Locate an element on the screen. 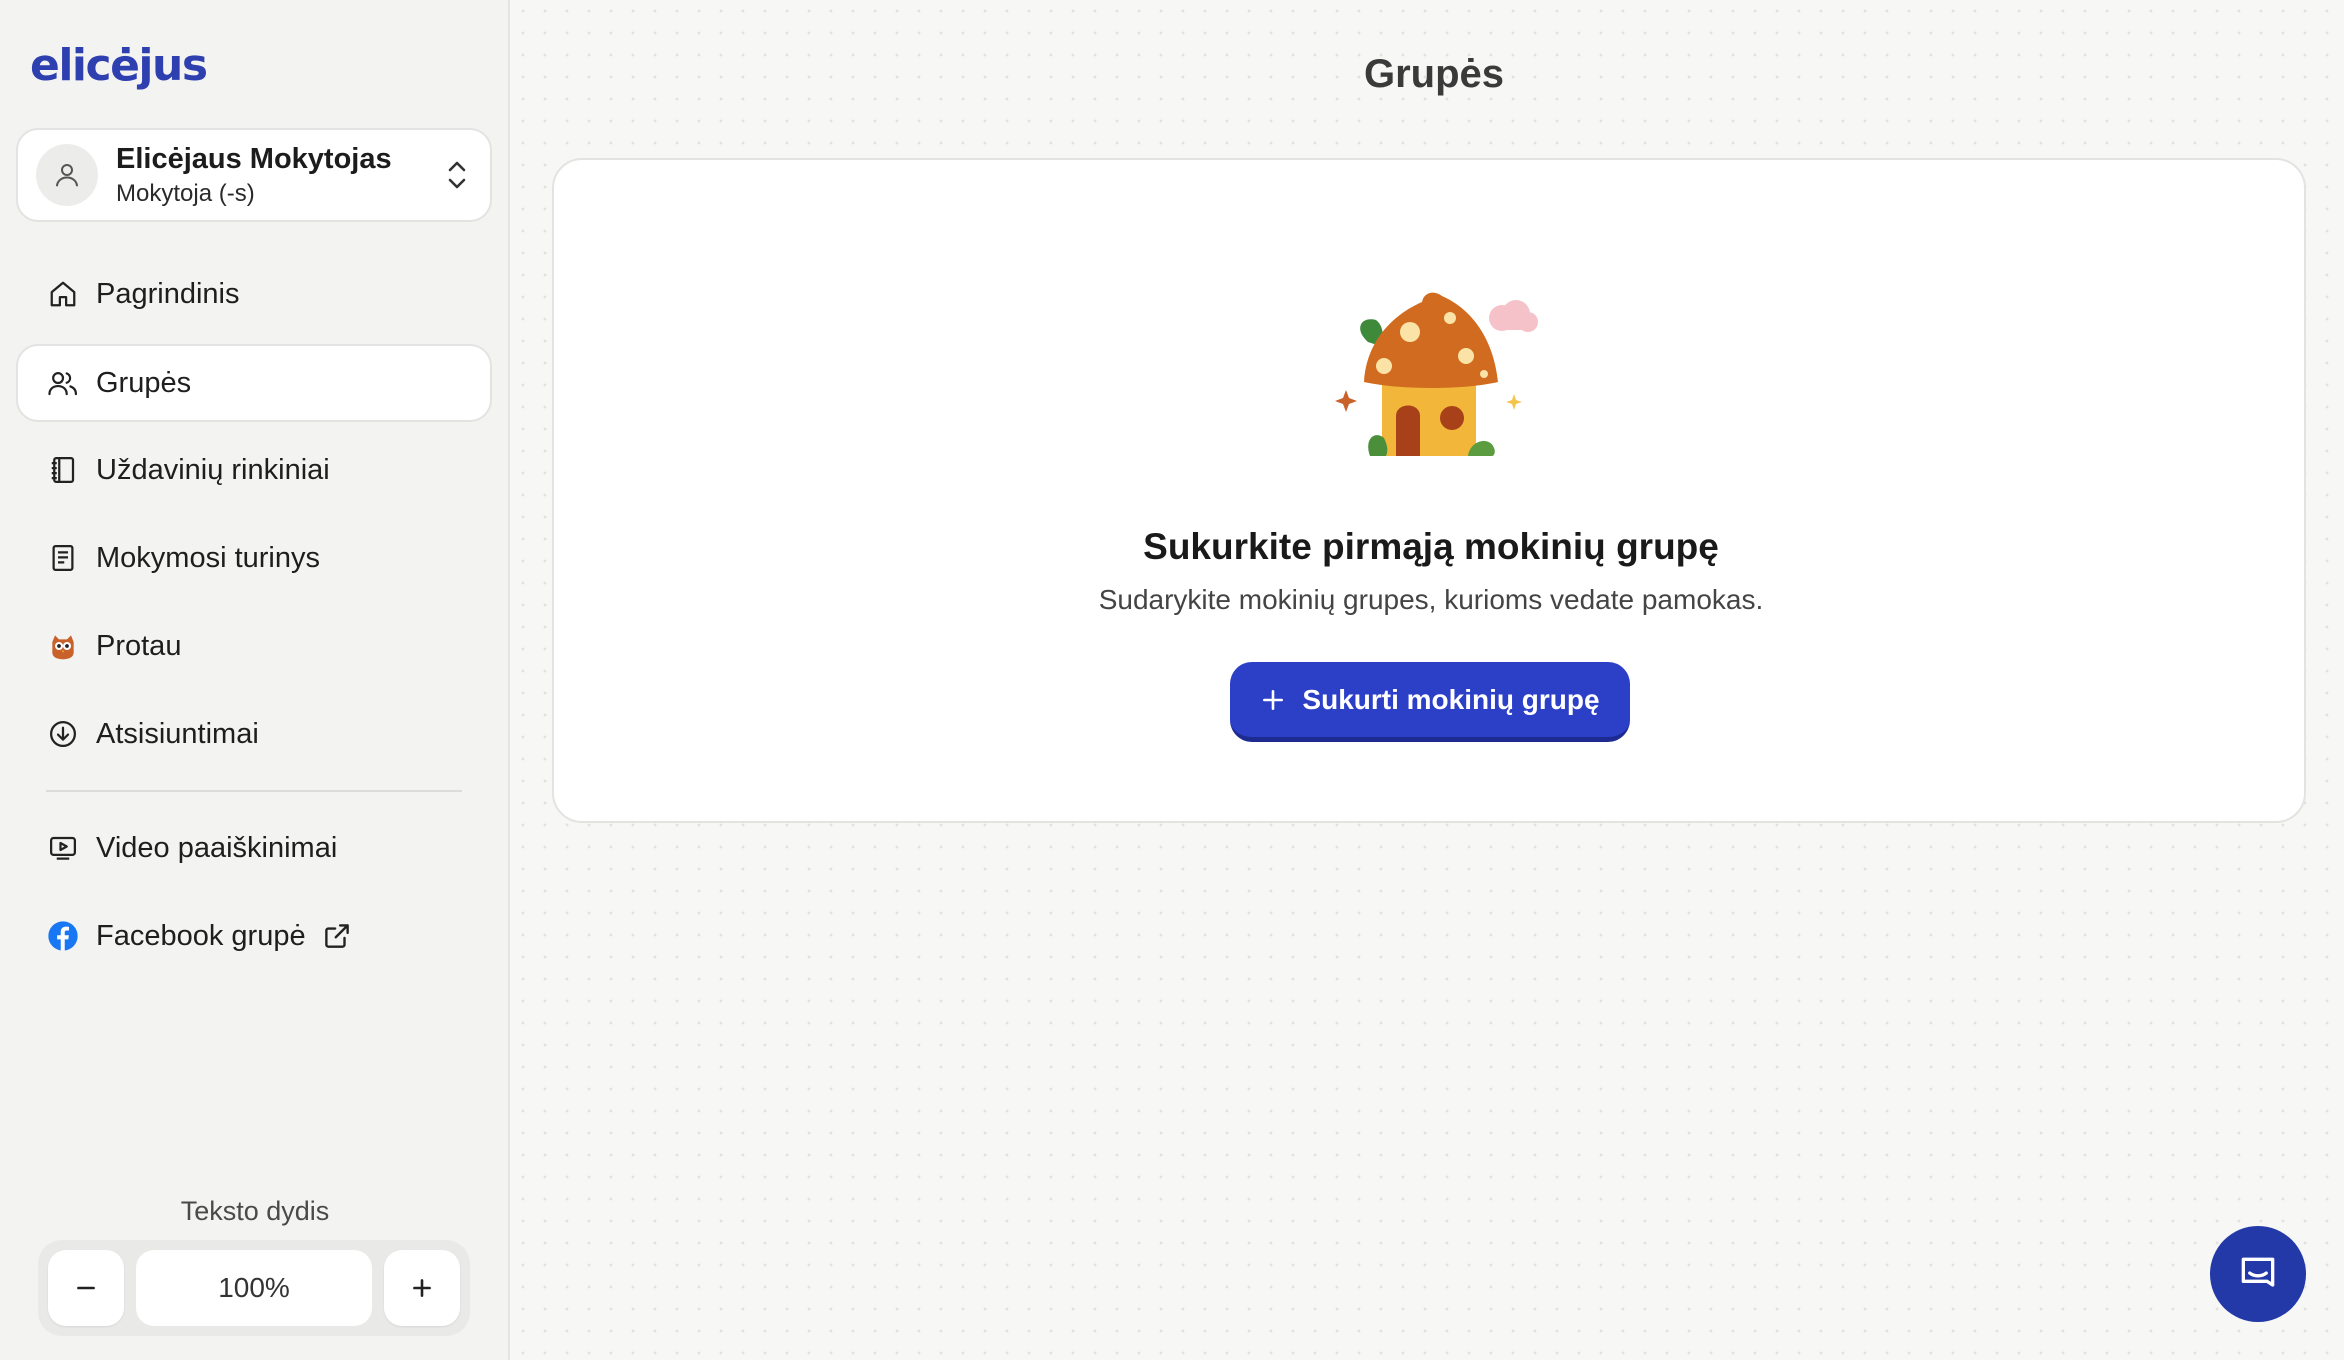 Image resolution: width=2344 pixels, height=1360 pixels. sidebar-item-uzdaviniu-rinkiniai: Uždavinių rinkiniai is located at coordinates (254, 470).